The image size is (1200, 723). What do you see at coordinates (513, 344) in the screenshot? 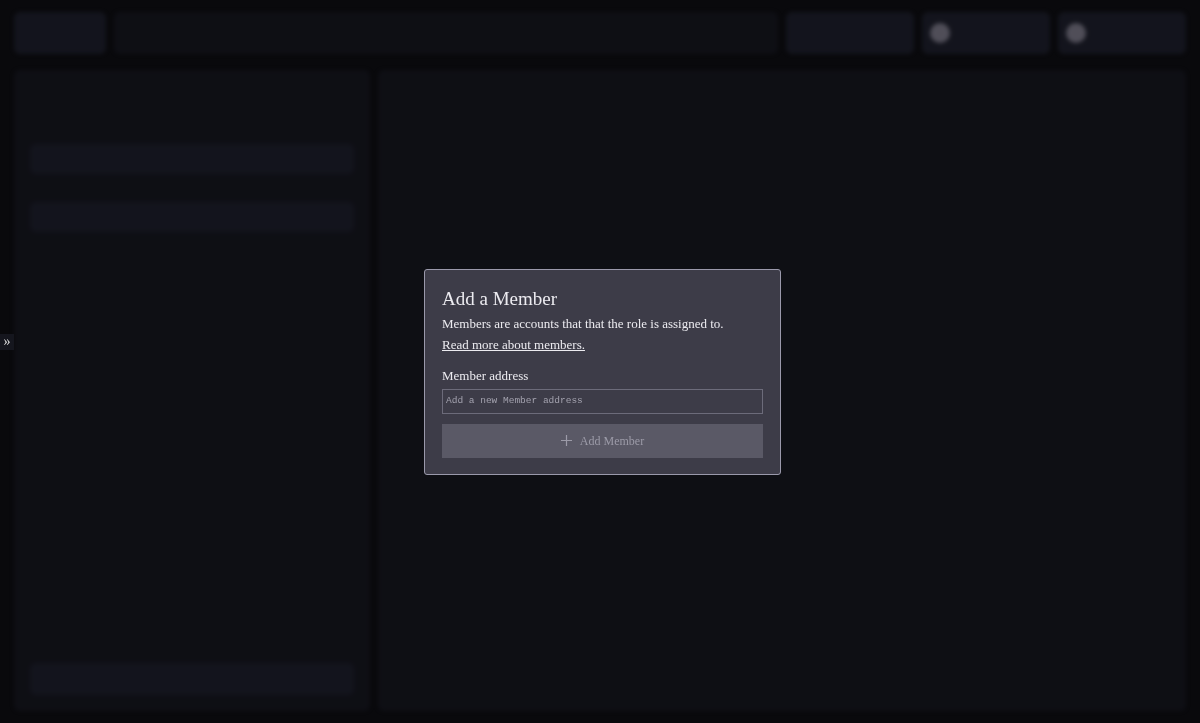
I see `read-more-link: Read more about members.` at bounding box center [513, 344].